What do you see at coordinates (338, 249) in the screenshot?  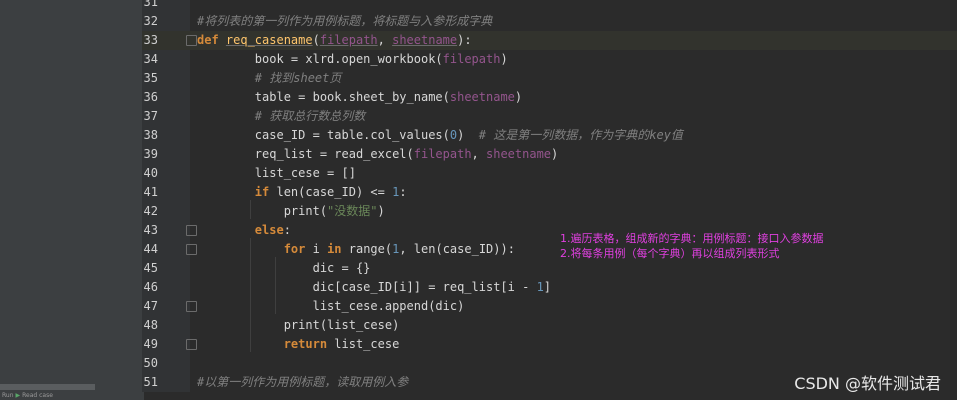 I see `code-token: in` at bounding box center [338, 249].